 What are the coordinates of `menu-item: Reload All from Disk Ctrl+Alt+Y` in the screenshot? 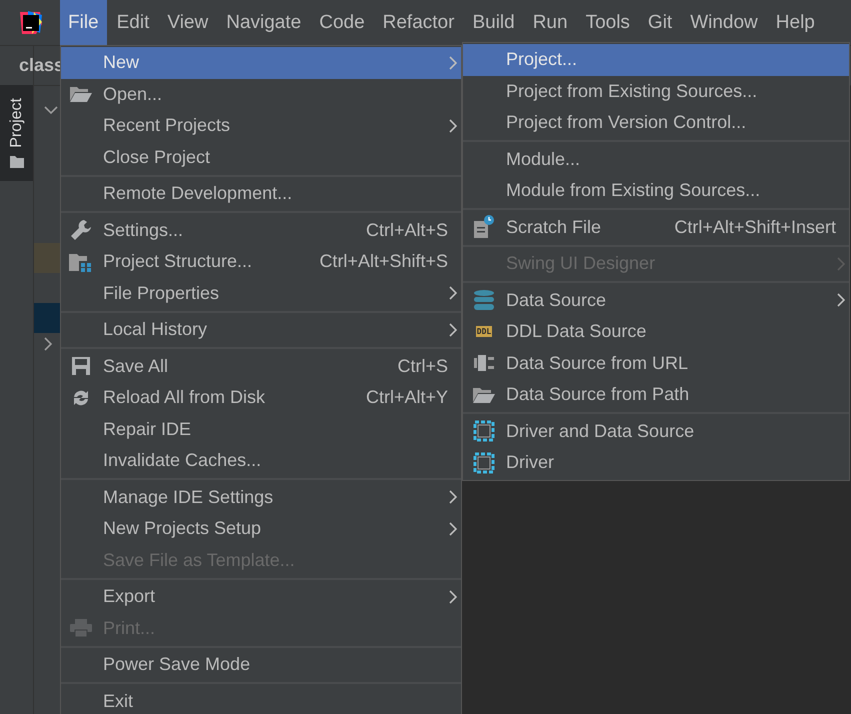 It's located at (261, 398).